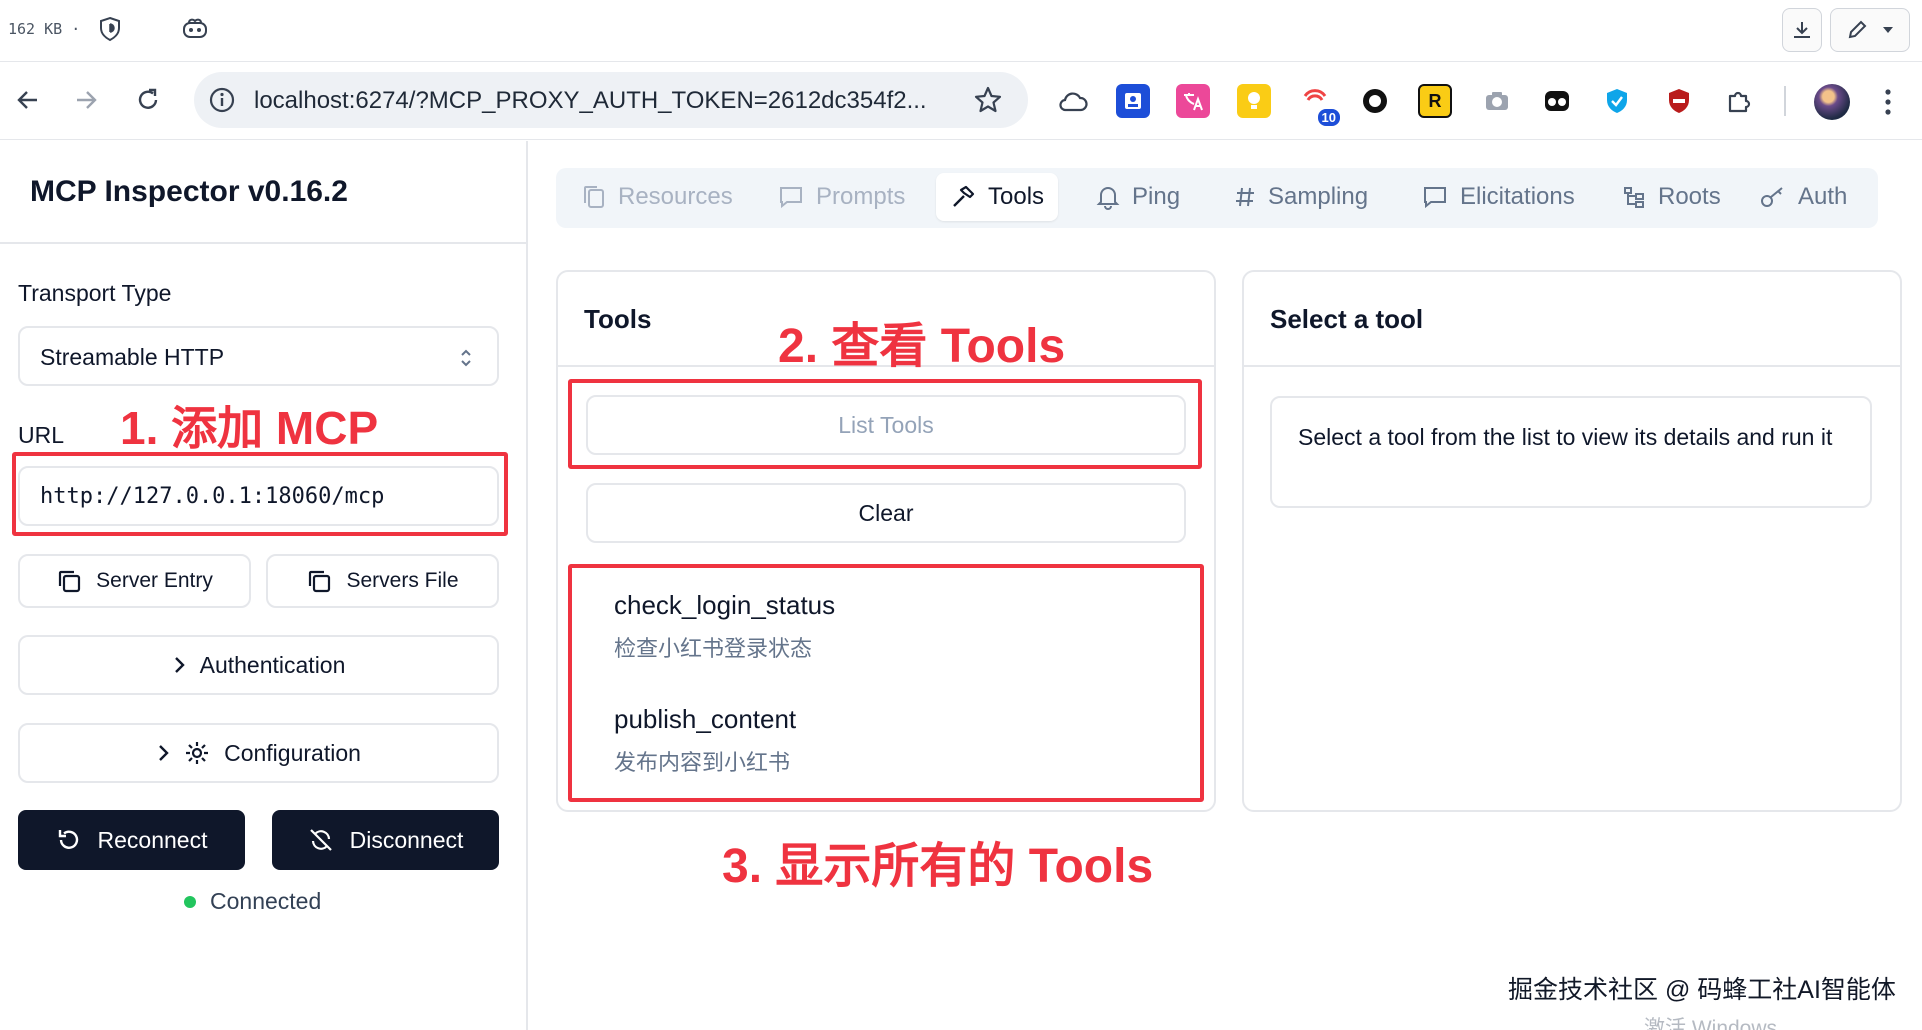  What do you see at coordinates (197, 753) in the screenshot?
I see `gear-icon` at bounding box center [197, 753].